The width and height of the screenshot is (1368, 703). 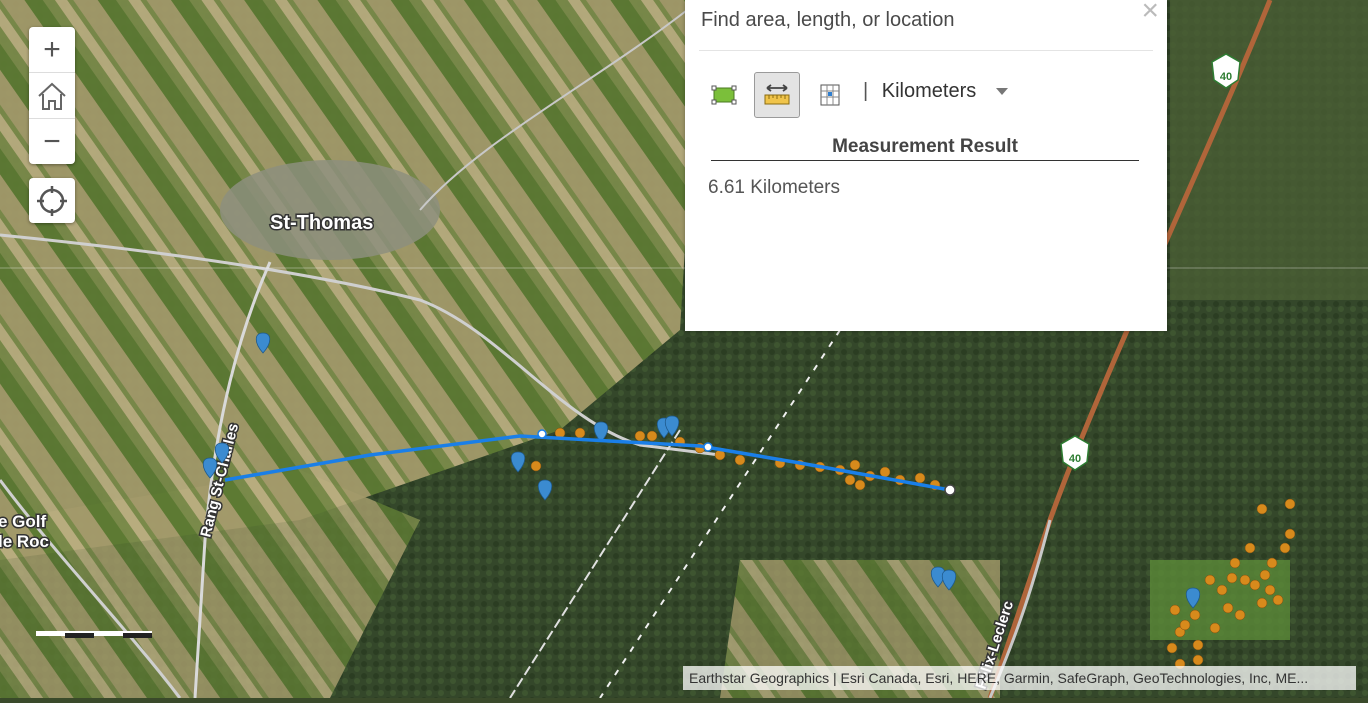 I want to click on scale-bar, so click(x=94, y=634).